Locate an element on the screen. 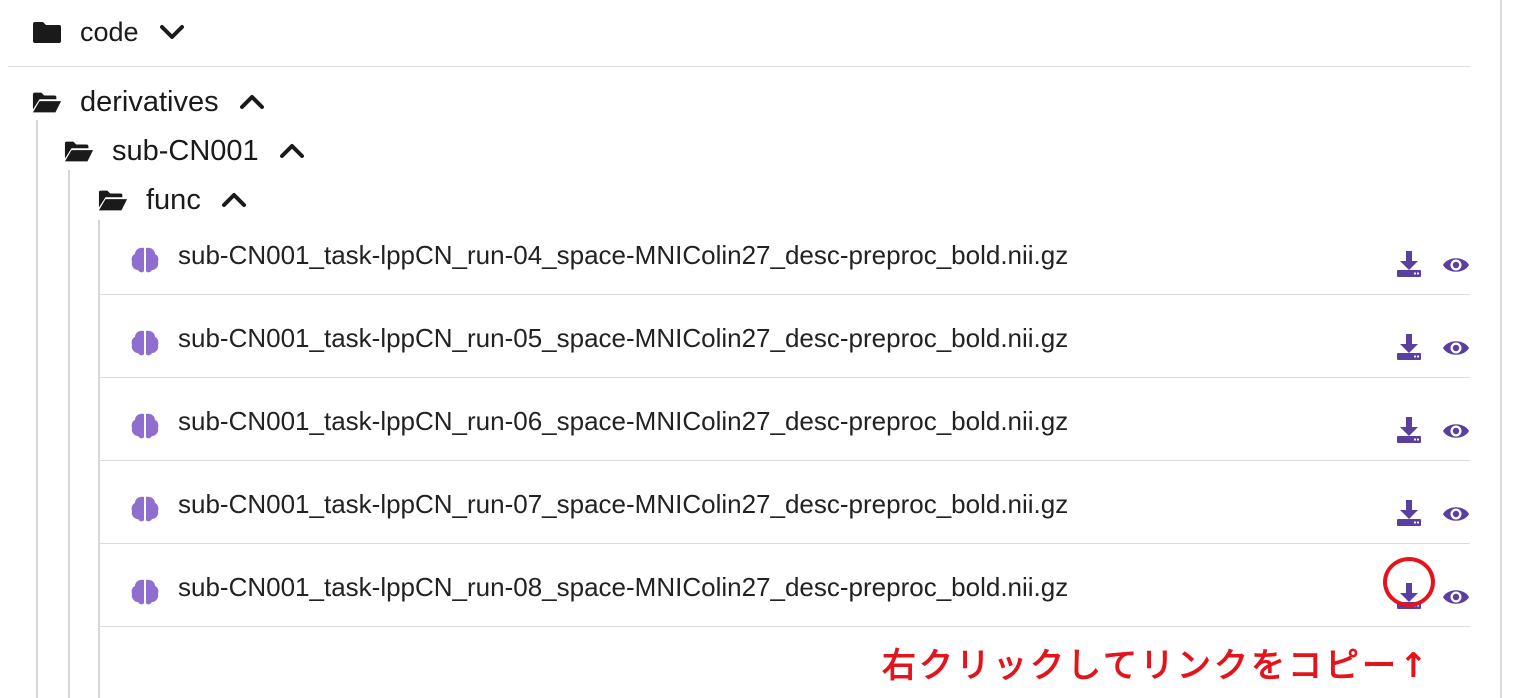 This screenshot has height=698, width=1518. folder-label-code: code is located at coordinates (109, 31).